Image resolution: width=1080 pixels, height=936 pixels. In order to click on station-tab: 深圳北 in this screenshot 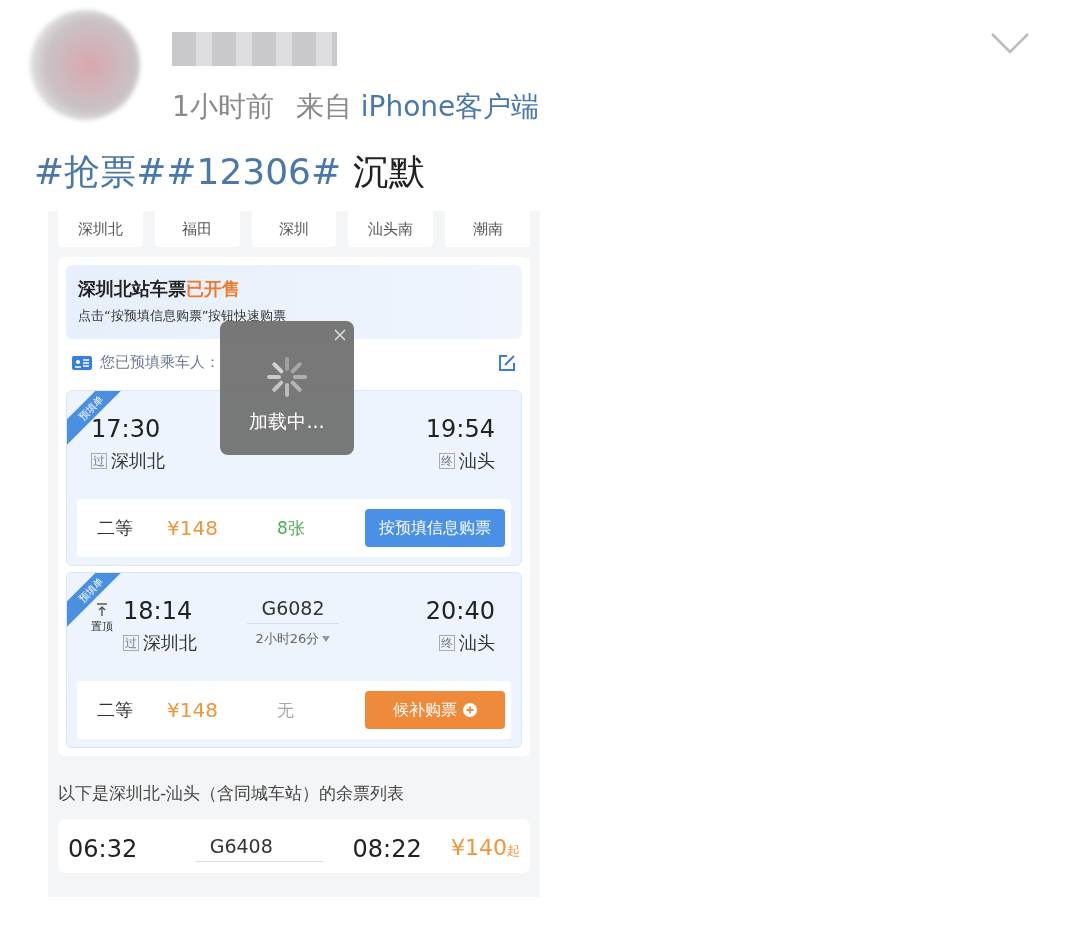, I will do `click(100, 229)`.